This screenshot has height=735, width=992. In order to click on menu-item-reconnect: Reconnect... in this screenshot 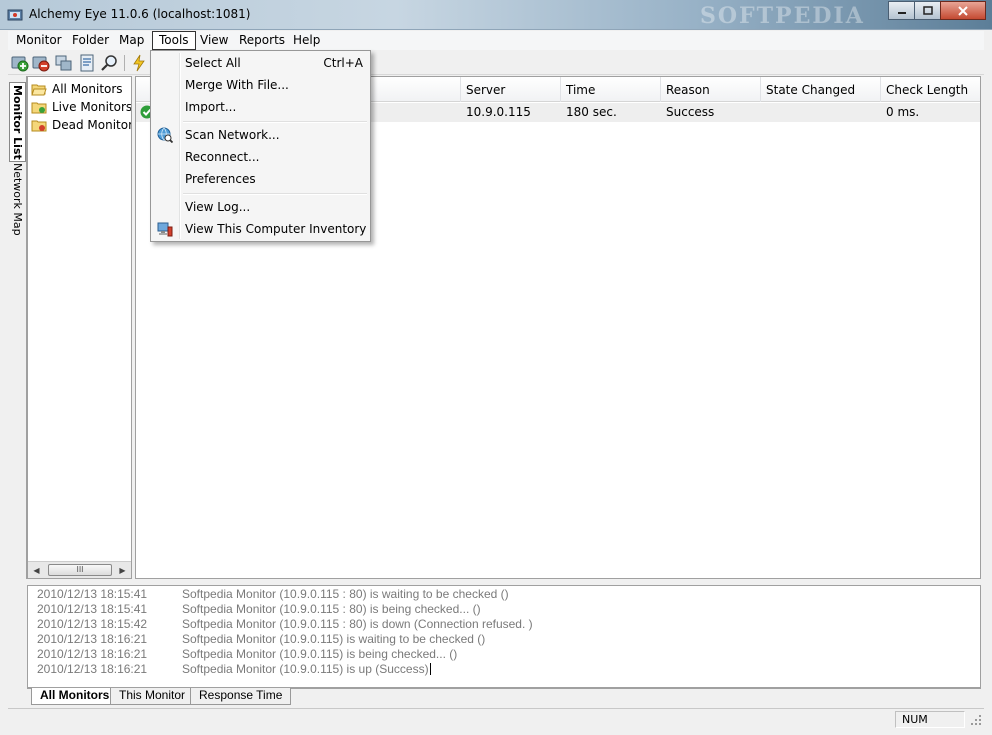, I will do `click(260, 157)`.